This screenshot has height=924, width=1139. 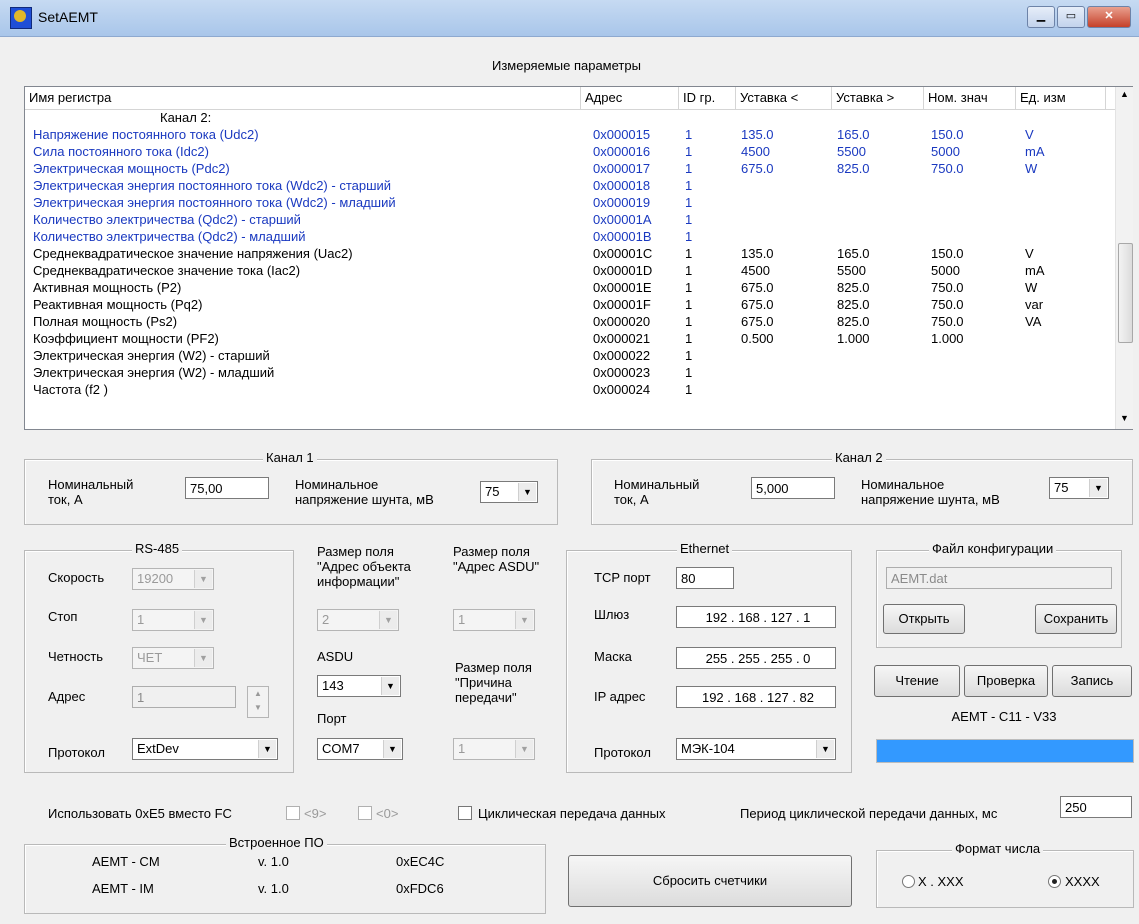 I want to click on col-header-unit: Ед. изм, so click(x=1061, y=98).